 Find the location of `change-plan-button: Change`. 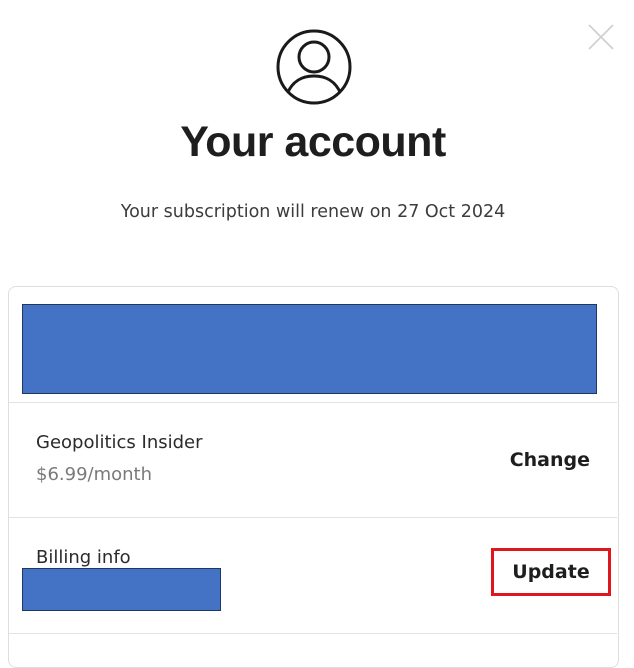

change-plan-button: Change is located at coordinates (550, 460).